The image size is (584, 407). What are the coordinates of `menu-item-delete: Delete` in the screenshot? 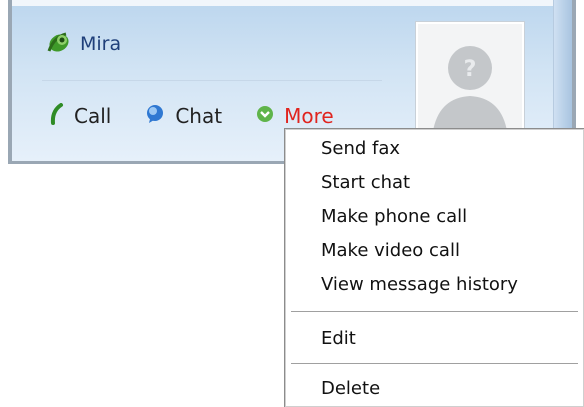 It's located at (350, 389).